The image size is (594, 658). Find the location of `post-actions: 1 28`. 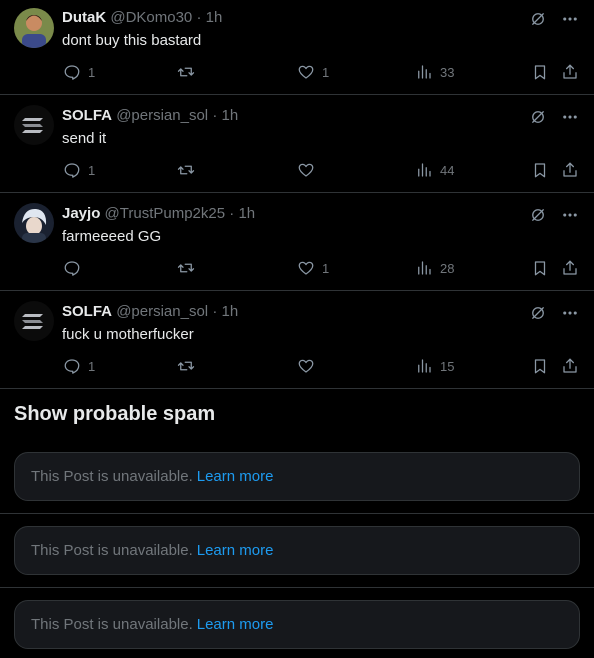

post-actions: 1 28 is located at coordinates (321, 269).